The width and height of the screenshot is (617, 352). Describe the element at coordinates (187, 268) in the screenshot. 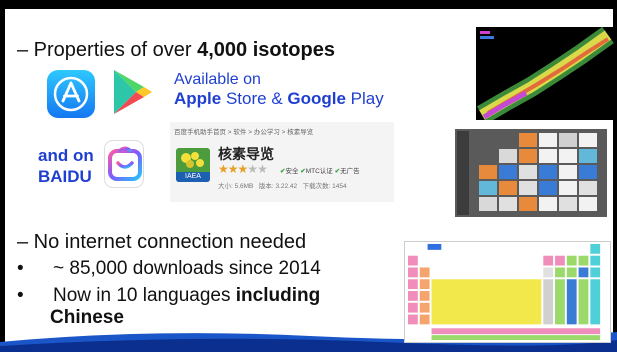

I see `downloads-point: ~ 85,000 downloads since 2014` at that location.